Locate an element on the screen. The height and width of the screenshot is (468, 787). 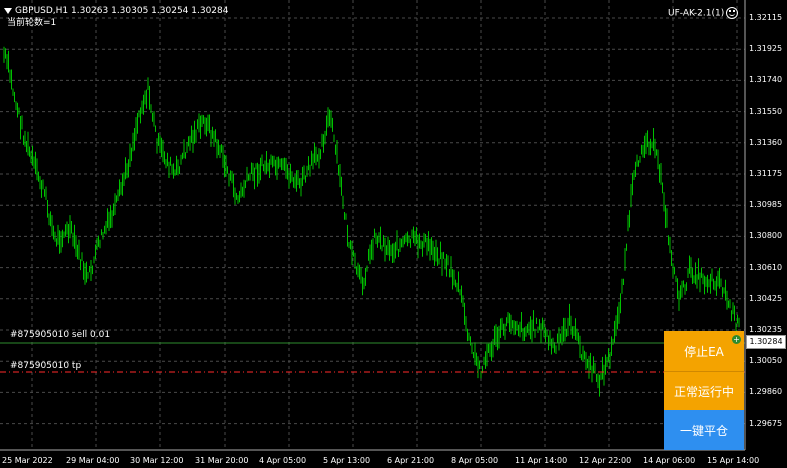
price-tick: 1.31175 is located at coordinates (766, 173).